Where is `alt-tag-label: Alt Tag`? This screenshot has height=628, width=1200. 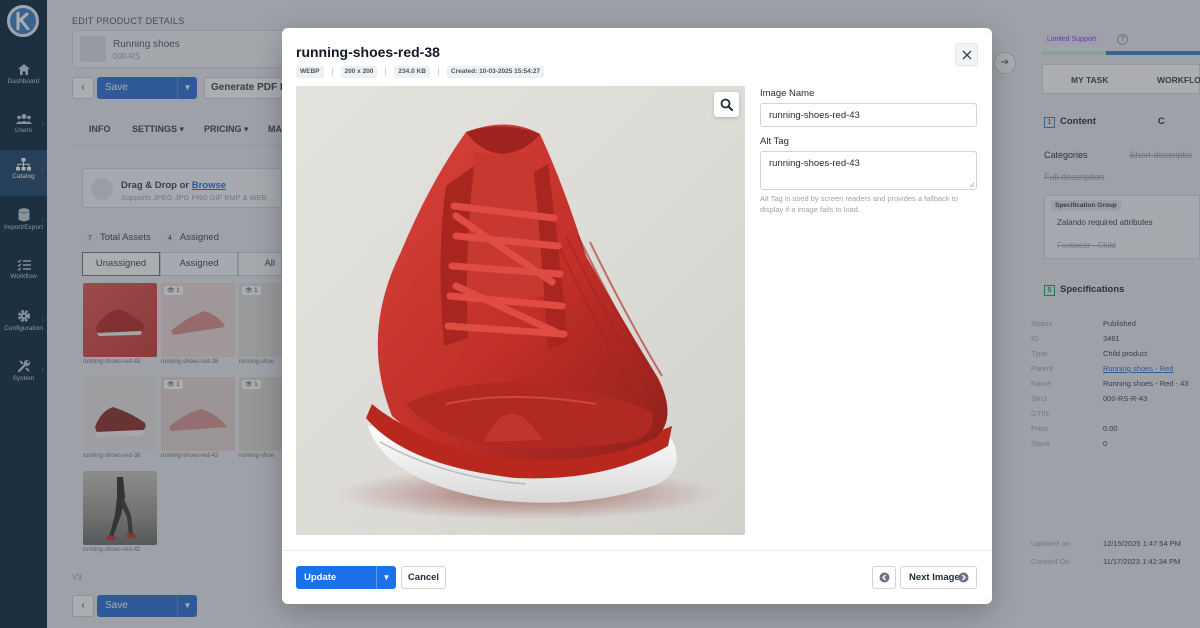
alt-tag-label: Alt Tag is located at coordinates (774, 141).